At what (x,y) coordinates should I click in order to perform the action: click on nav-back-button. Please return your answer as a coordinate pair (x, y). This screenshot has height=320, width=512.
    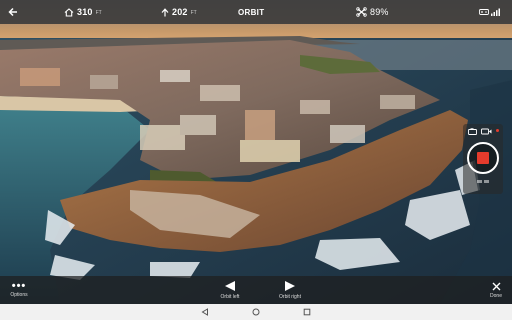
    Looking at the image, I should click on (205, 312).